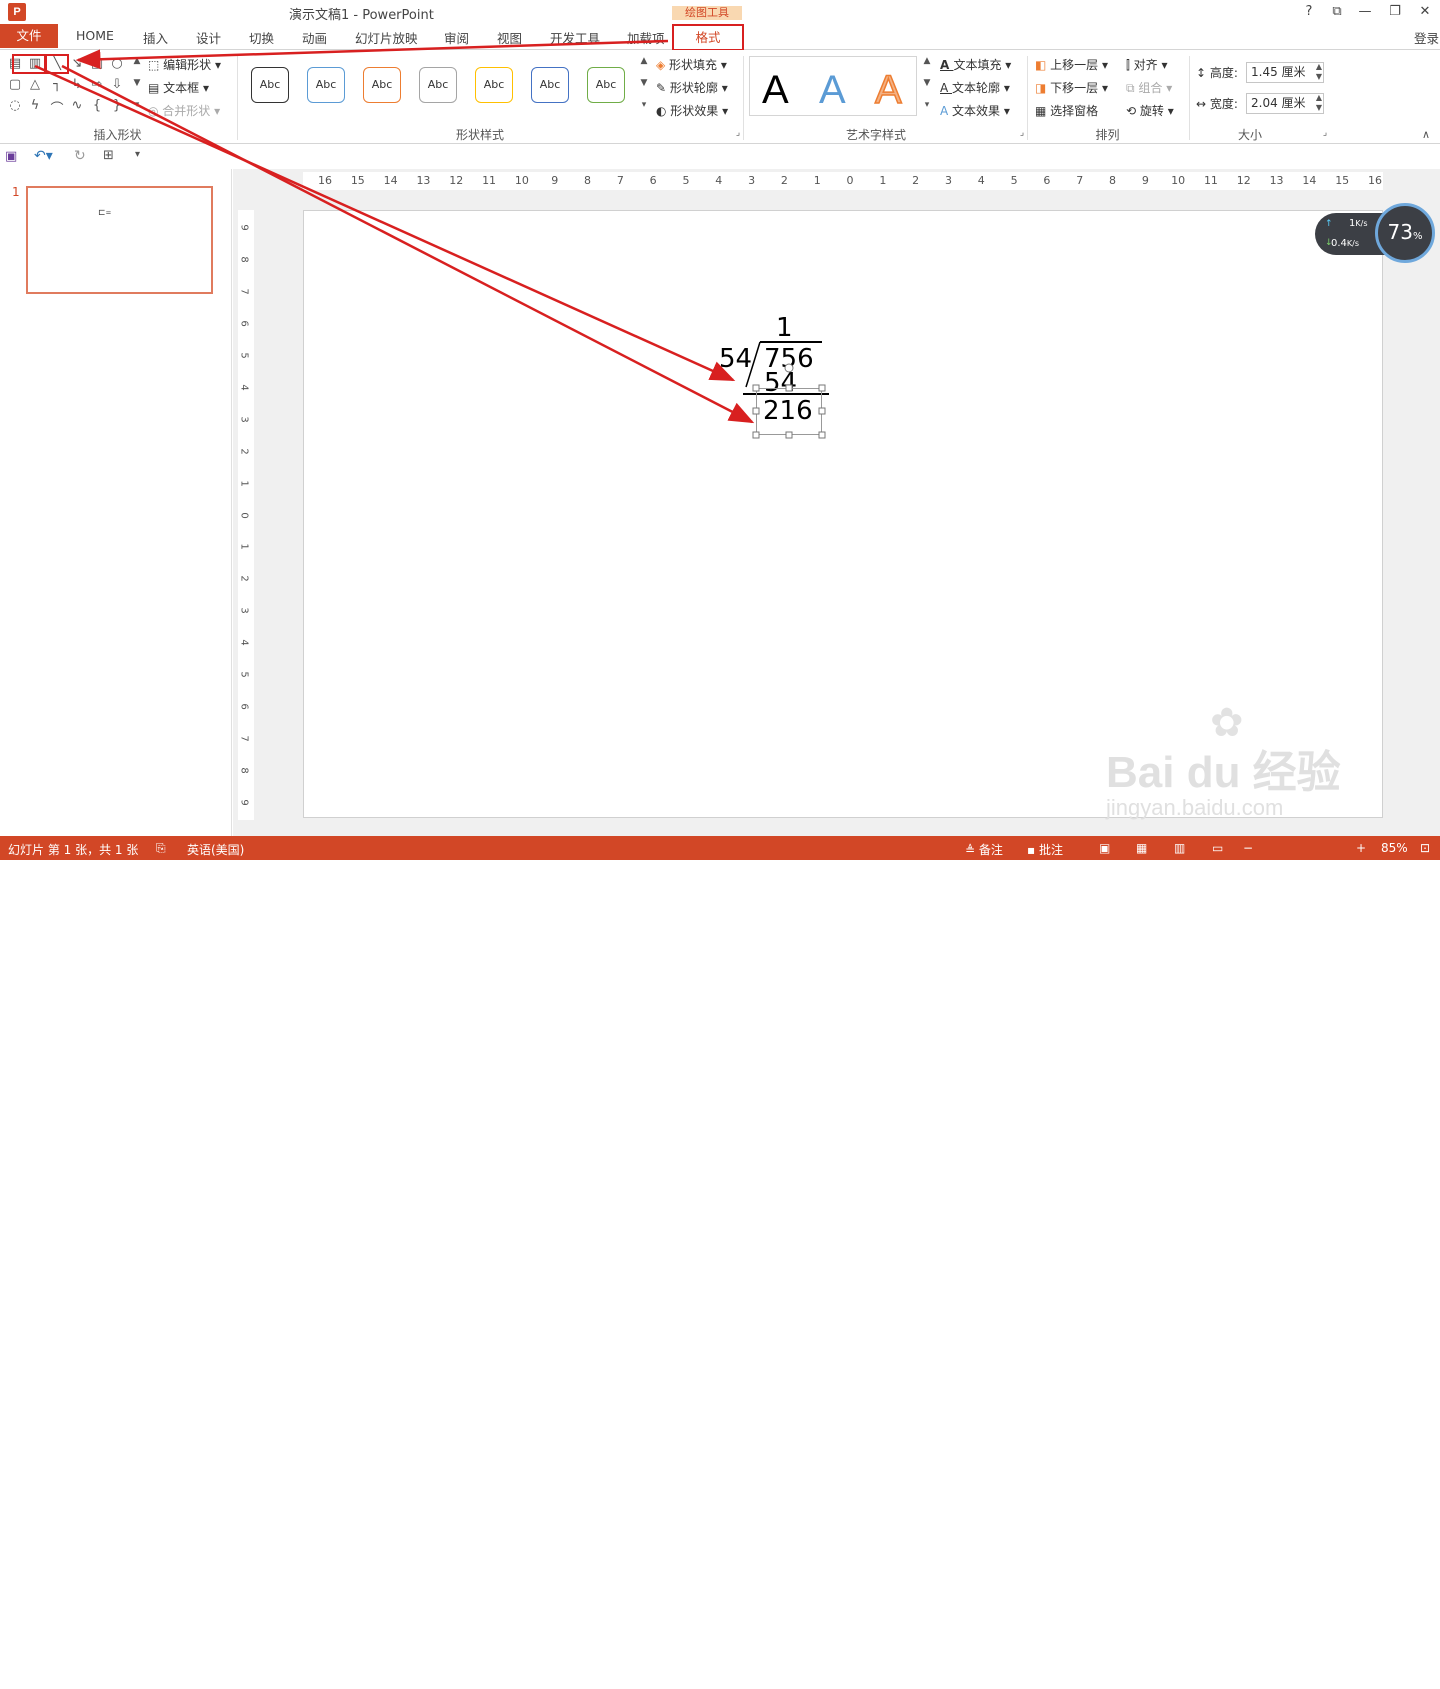  I want to click on zoom-level: 85%, so click(1394, 848).